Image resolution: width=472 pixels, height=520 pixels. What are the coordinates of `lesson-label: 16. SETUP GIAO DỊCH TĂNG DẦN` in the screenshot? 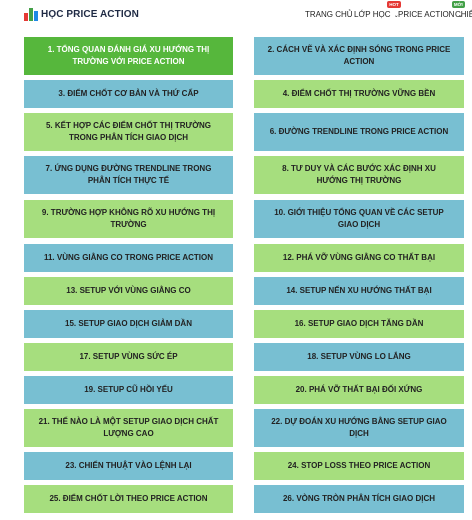 It's located at (359, 323).